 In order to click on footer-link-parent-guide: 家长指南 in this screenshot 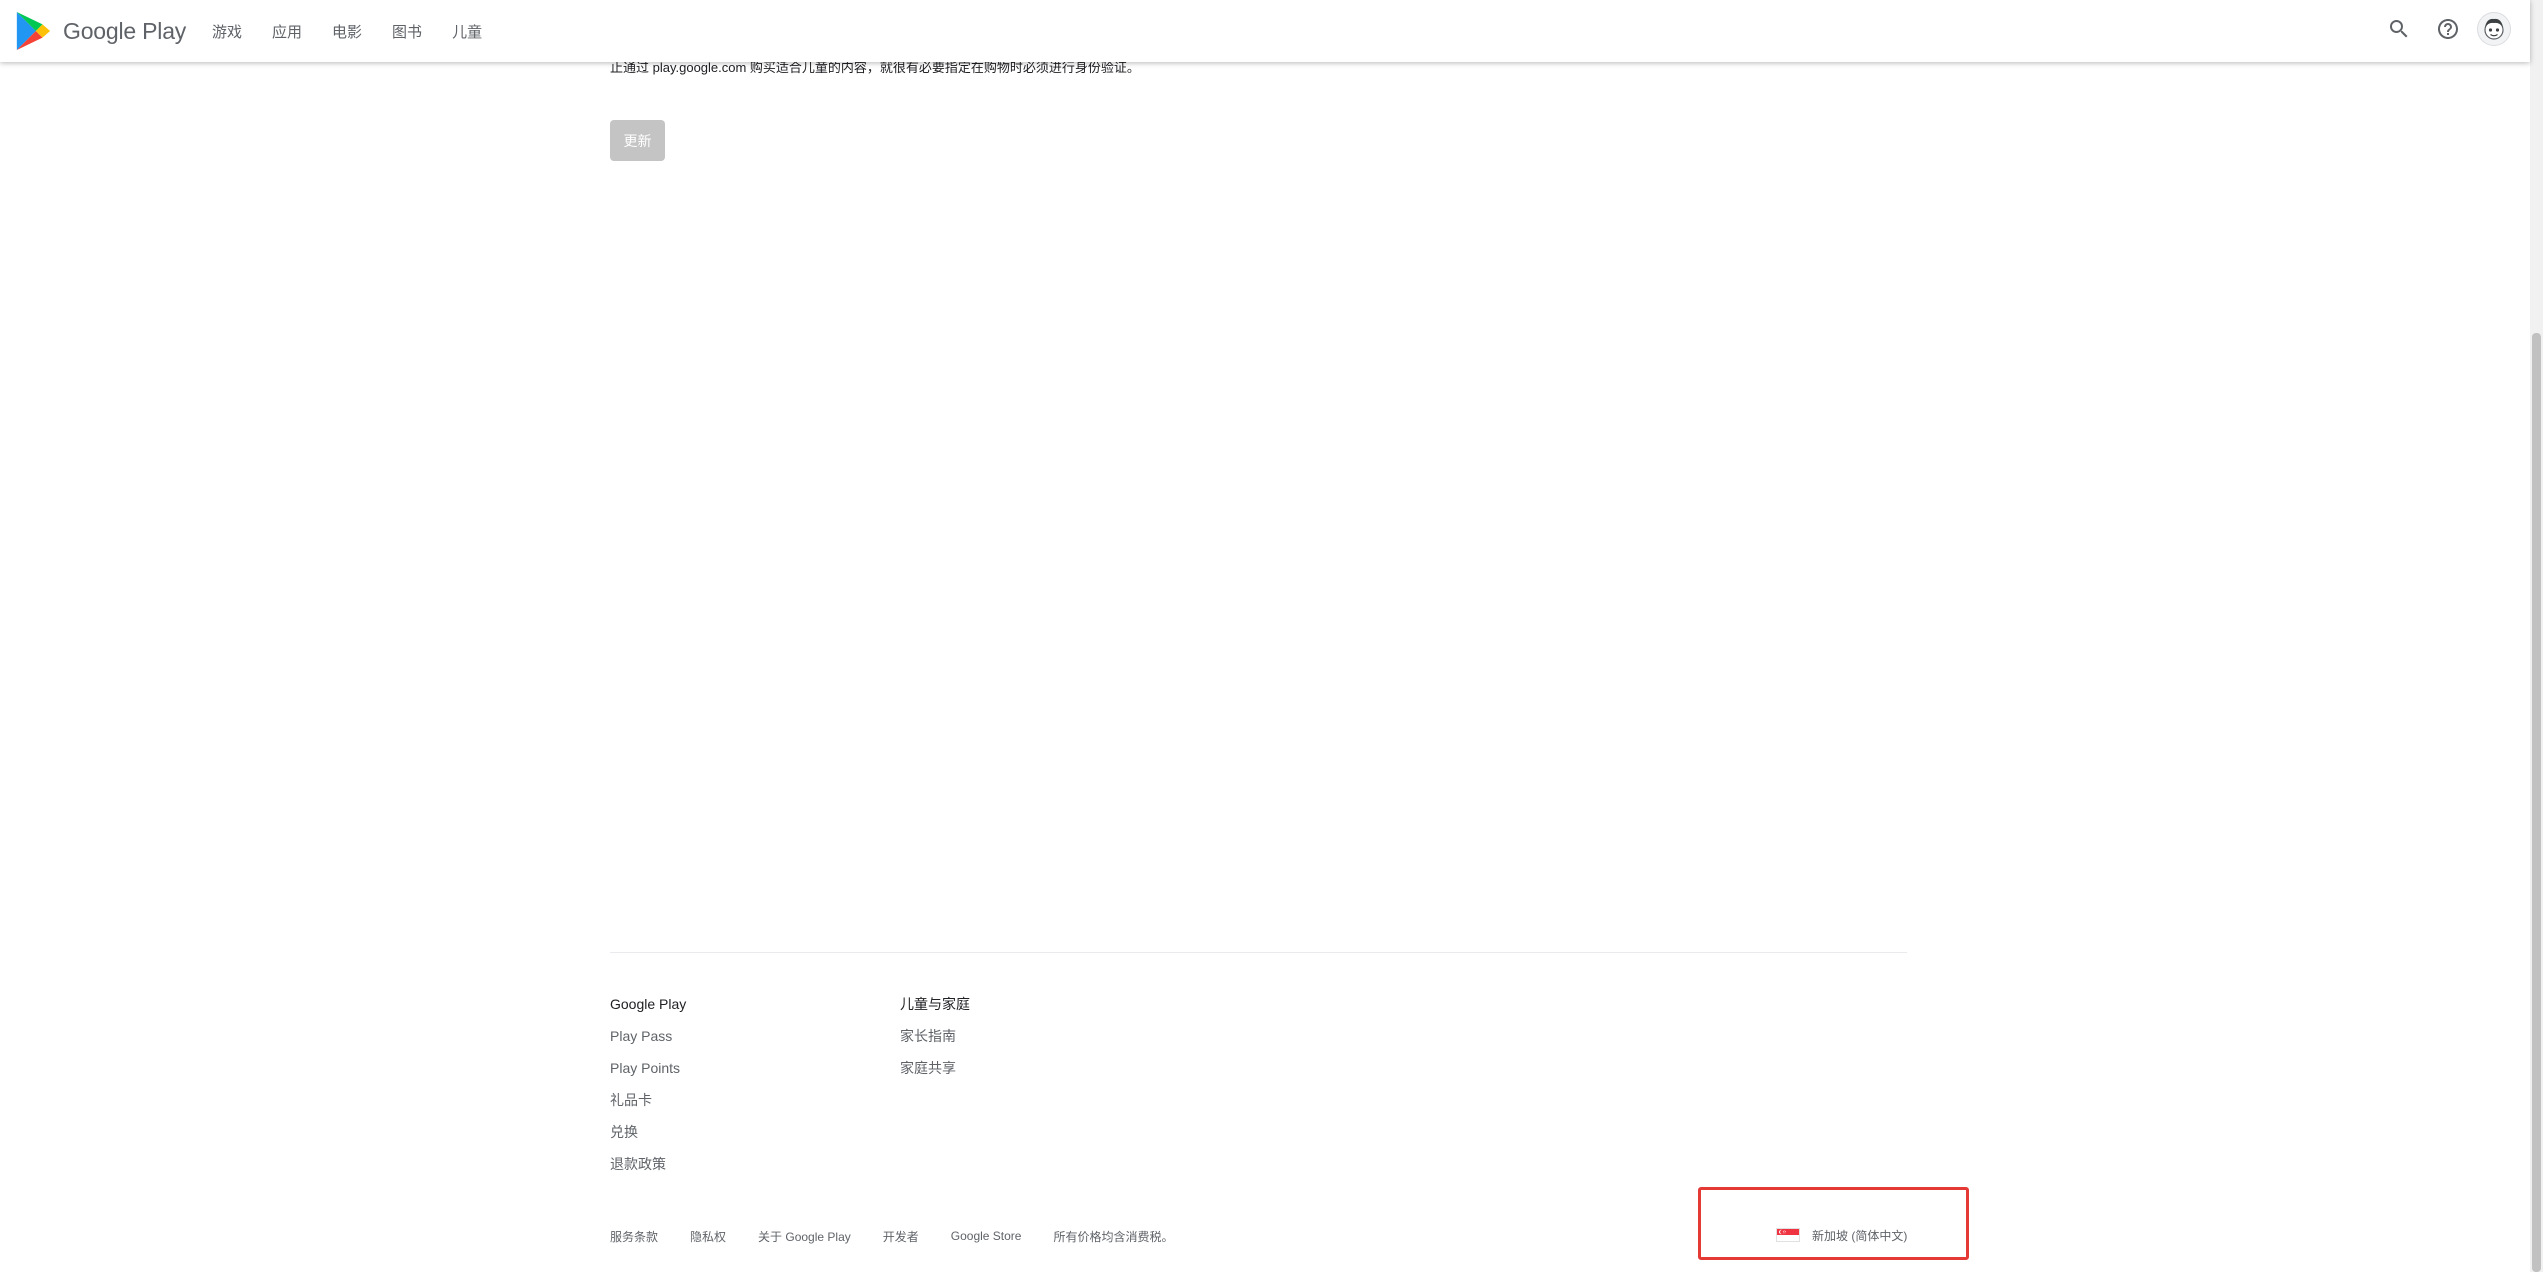, I will do `click(935, 1036)`.